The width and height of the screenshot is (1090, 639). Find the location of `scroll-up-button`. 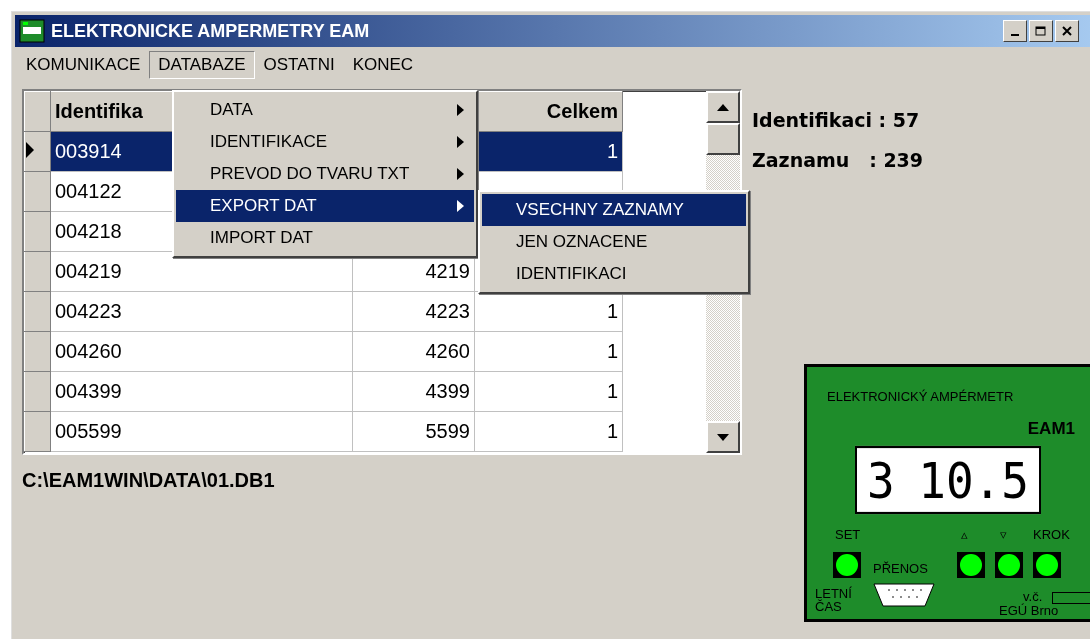

scroll-up-button is located at coordinates (723, 107).